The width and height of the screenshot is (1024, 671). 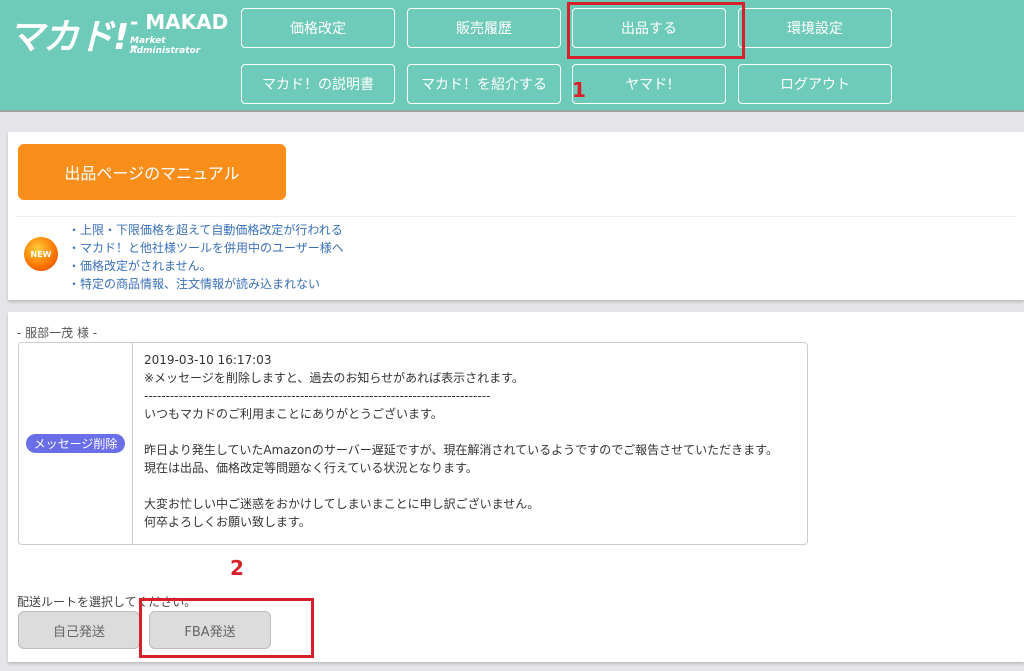 I want to click on message-line: 大変お忙しい中ご迷惑をおかけしてしまいまことに申し訳ございません。, so click(x=342, y=504).